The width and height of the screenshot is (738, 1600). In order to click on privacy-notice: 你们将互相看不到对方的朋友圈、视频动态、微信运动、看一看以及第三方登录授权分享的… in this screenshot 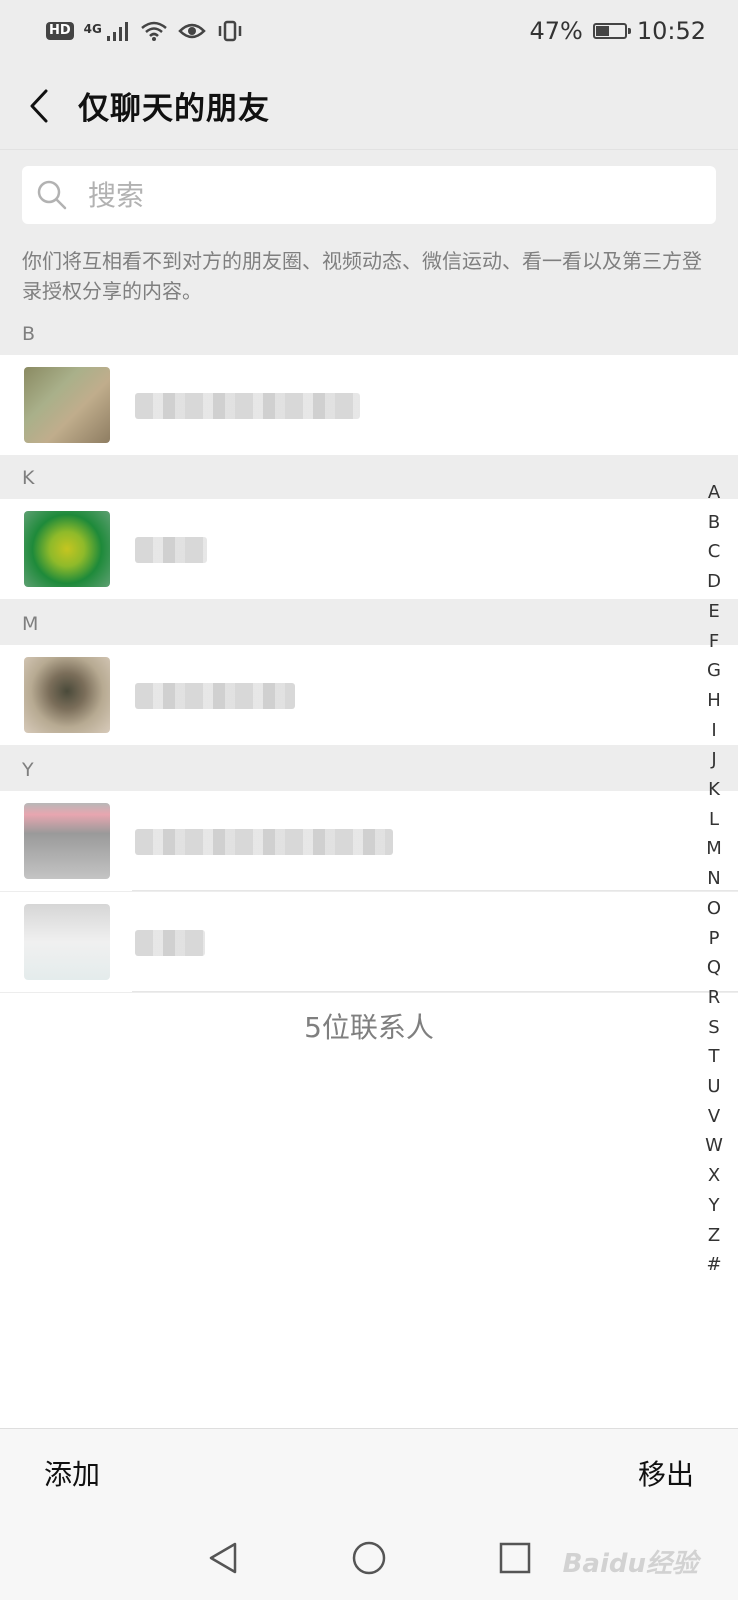, I will do `click(362, 276)`.